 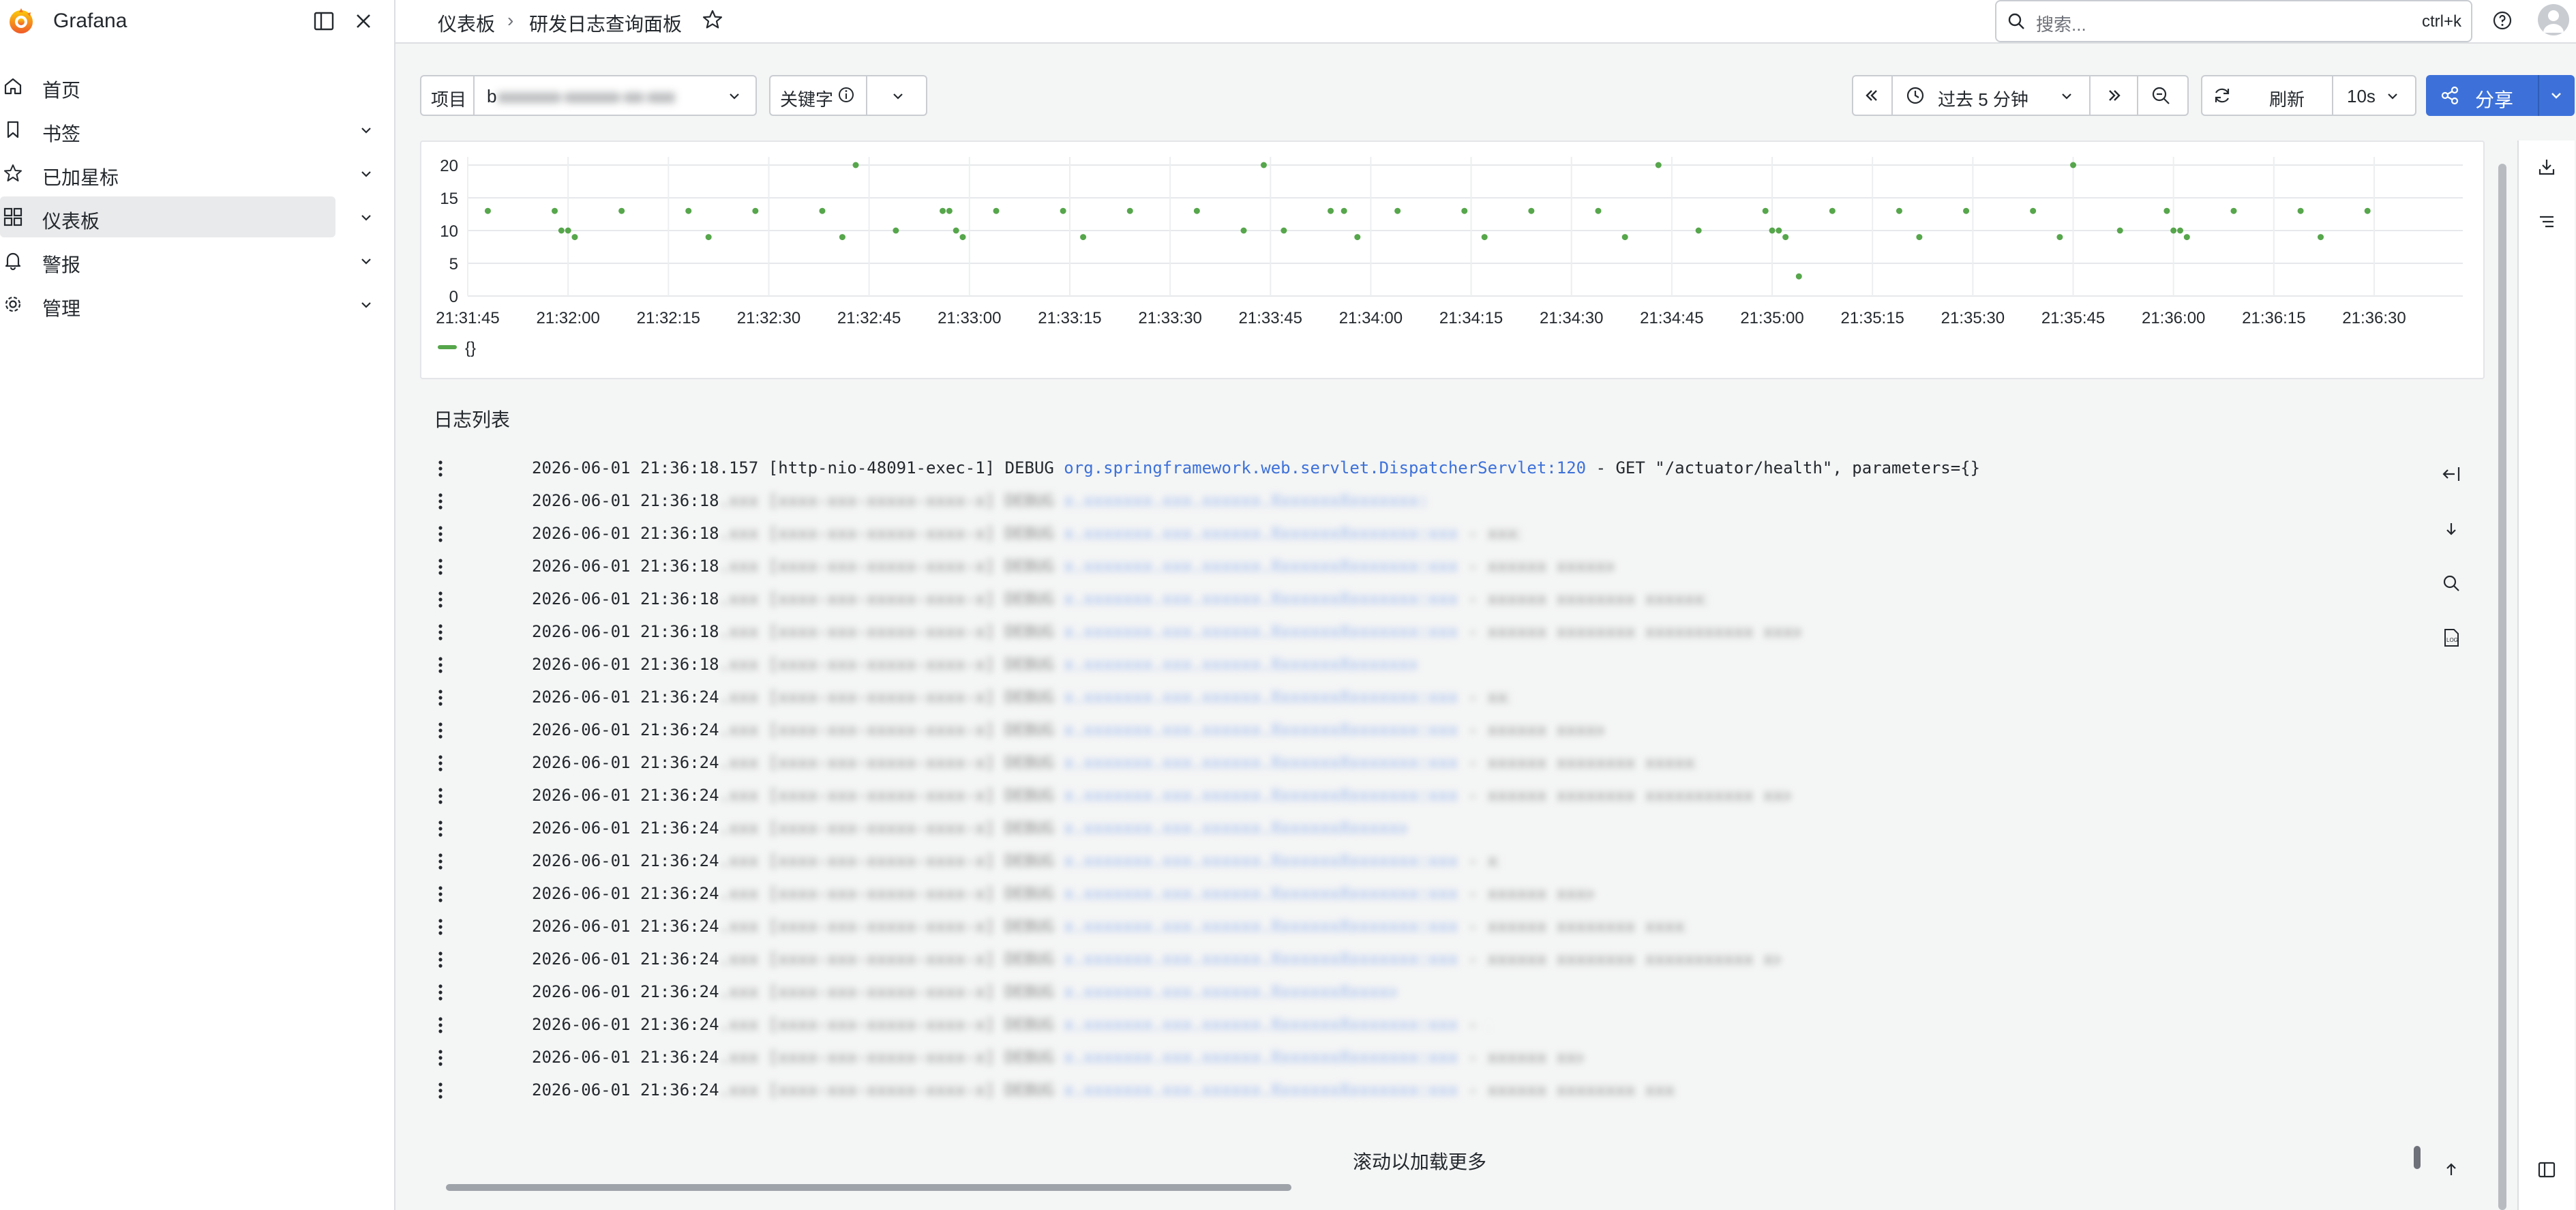 What do you see at coordinates (185, 129) in the screenshot?
I see `nav-item-bookmarks: 书签` at bounding box center [185, 129].